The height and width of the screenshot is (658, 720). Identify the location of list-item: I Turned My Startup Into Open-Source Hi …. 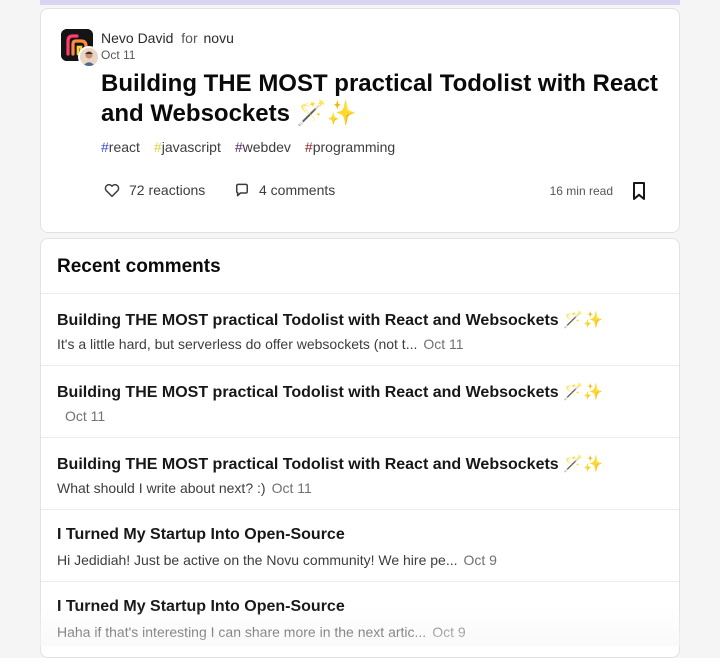
(360, 545).